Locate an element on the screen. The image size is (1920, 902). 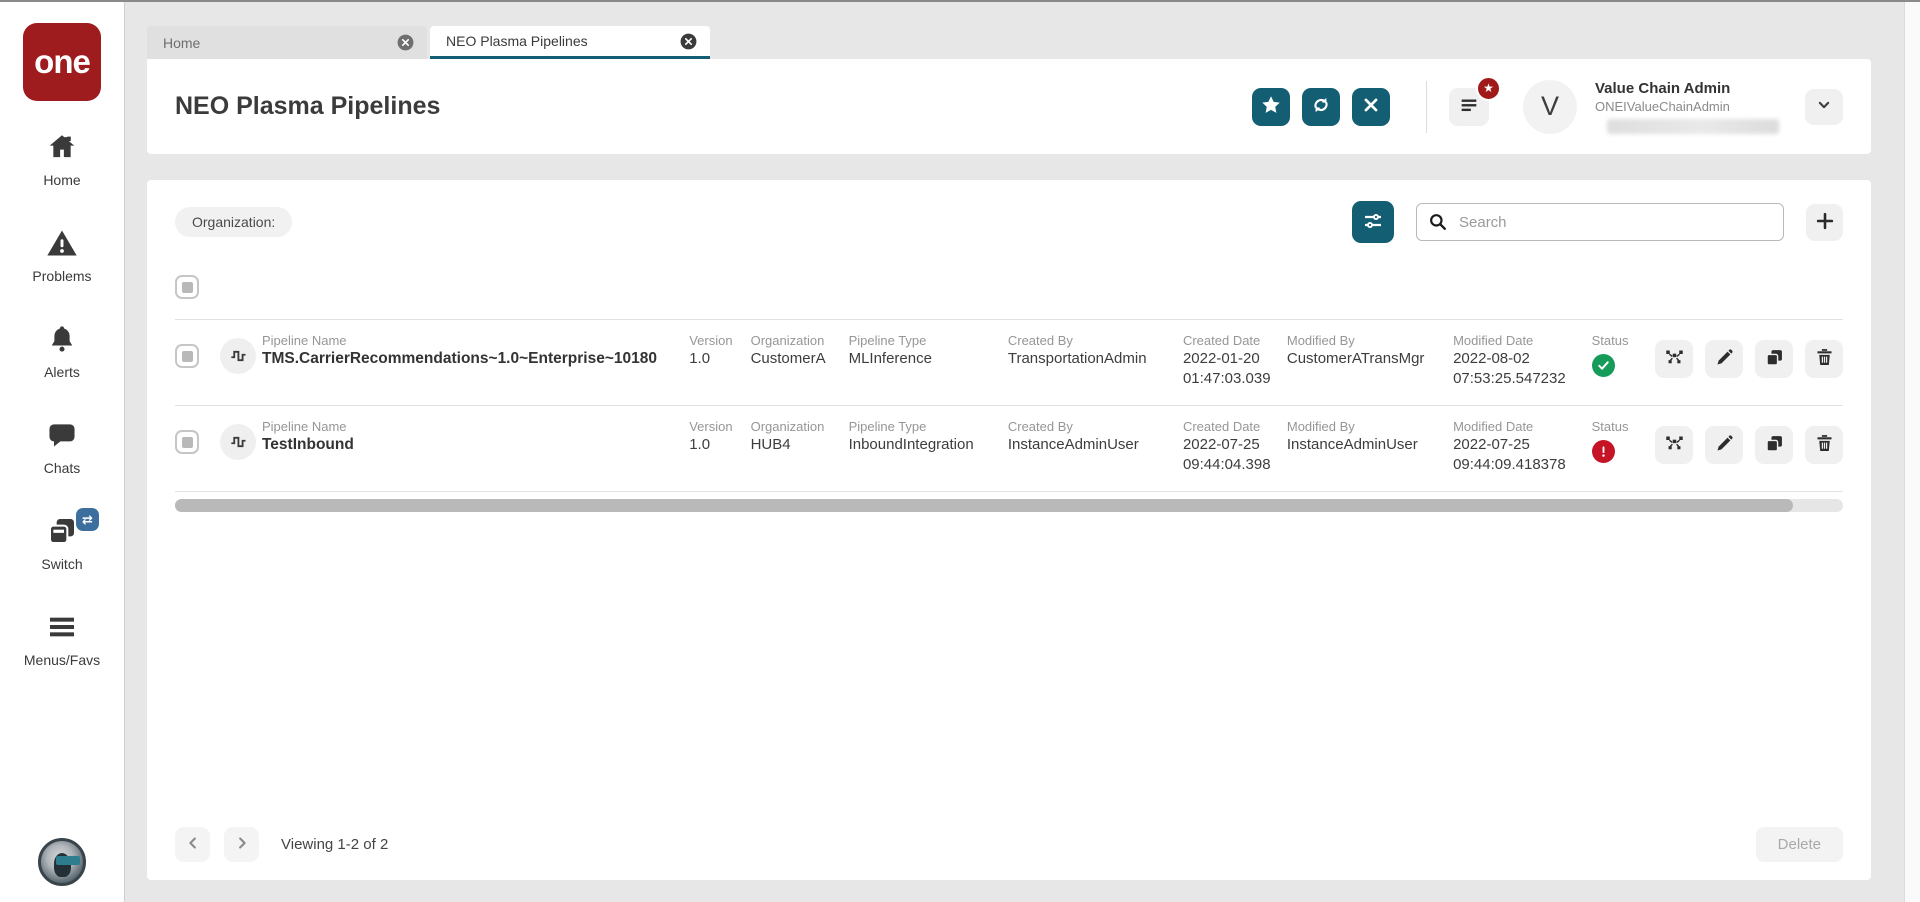
modified-date: 2022-08-02 is located at coordinates (1491, 358).